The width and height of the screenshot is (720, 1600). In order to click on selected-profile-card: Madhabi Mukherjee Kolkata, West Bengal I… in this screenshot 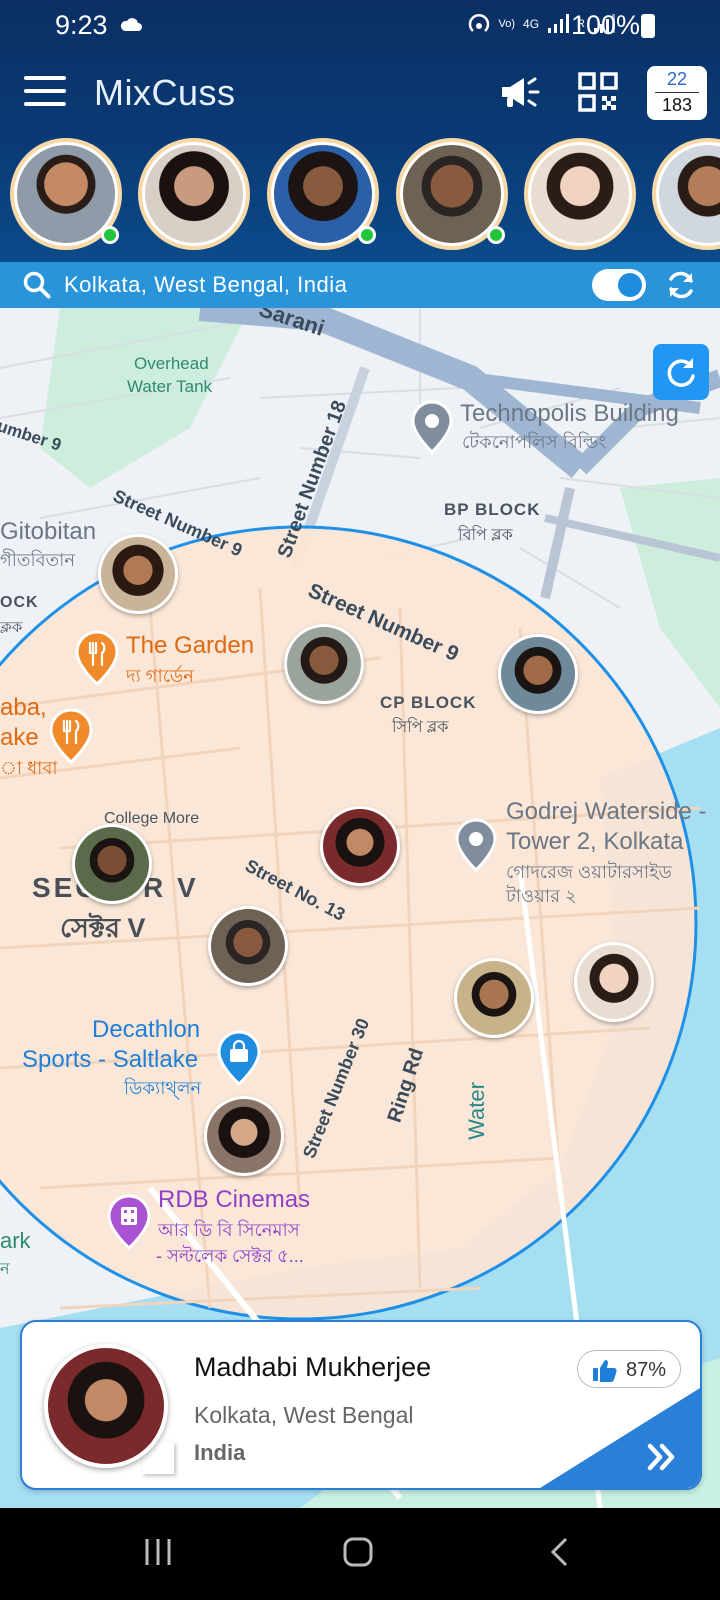, I will do `click(361, 1405)`.